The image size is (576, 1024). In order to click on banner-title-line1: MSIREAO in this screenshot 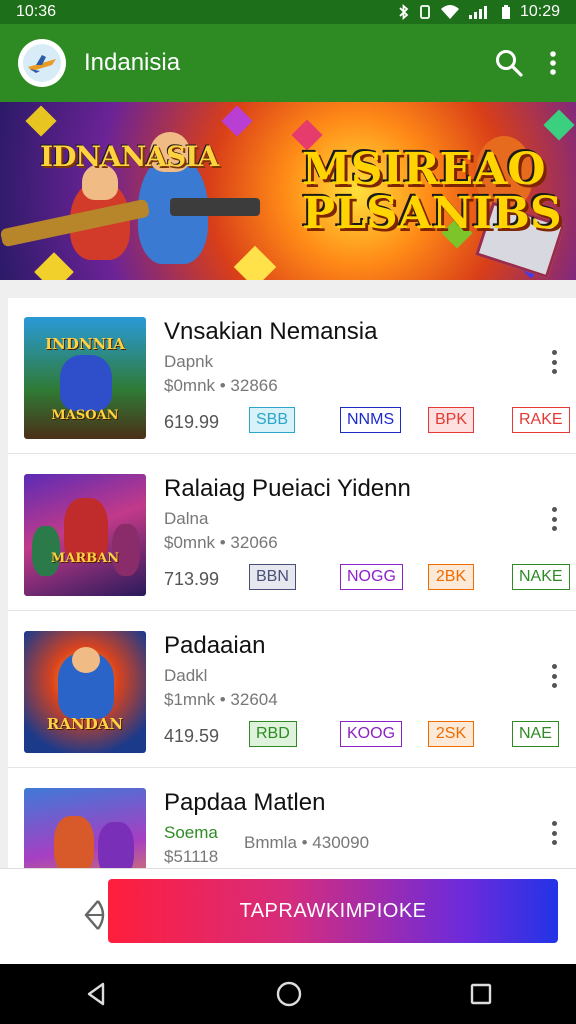, I will do `click(424, 169)`.